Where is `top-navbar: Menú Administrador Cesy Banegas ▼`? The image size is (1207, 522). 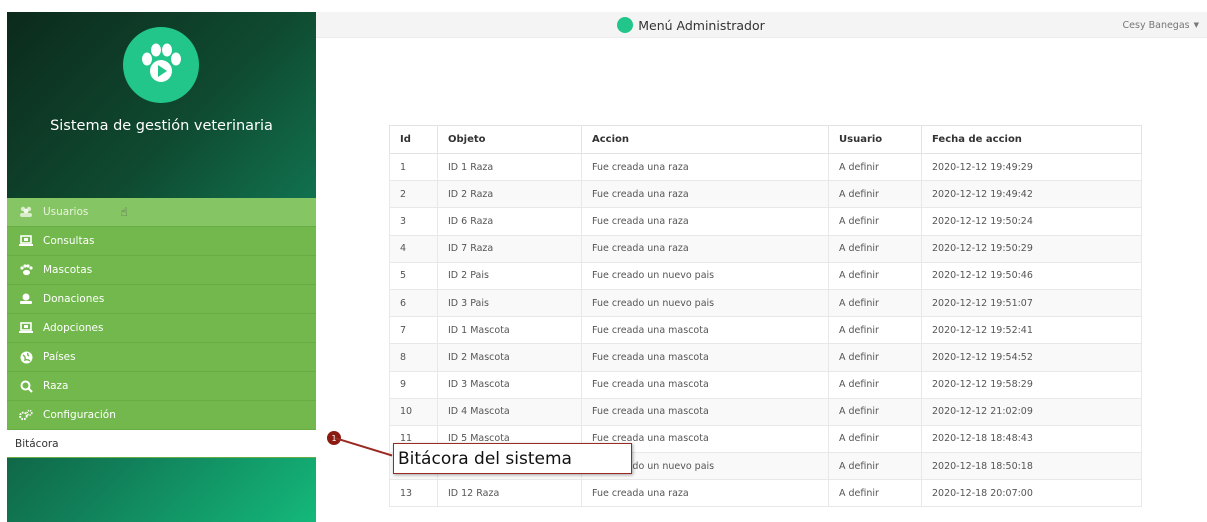 top-navbar: Menú Administrador Cesy Banegas ▼ is located at coordinates (761, 25).